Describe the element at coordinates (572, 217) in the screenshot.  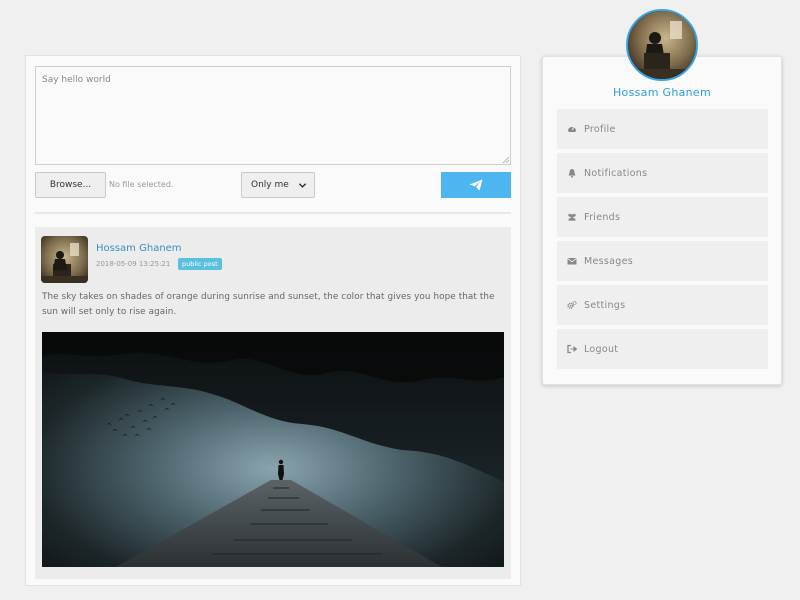
I see `users-icon` at that location.